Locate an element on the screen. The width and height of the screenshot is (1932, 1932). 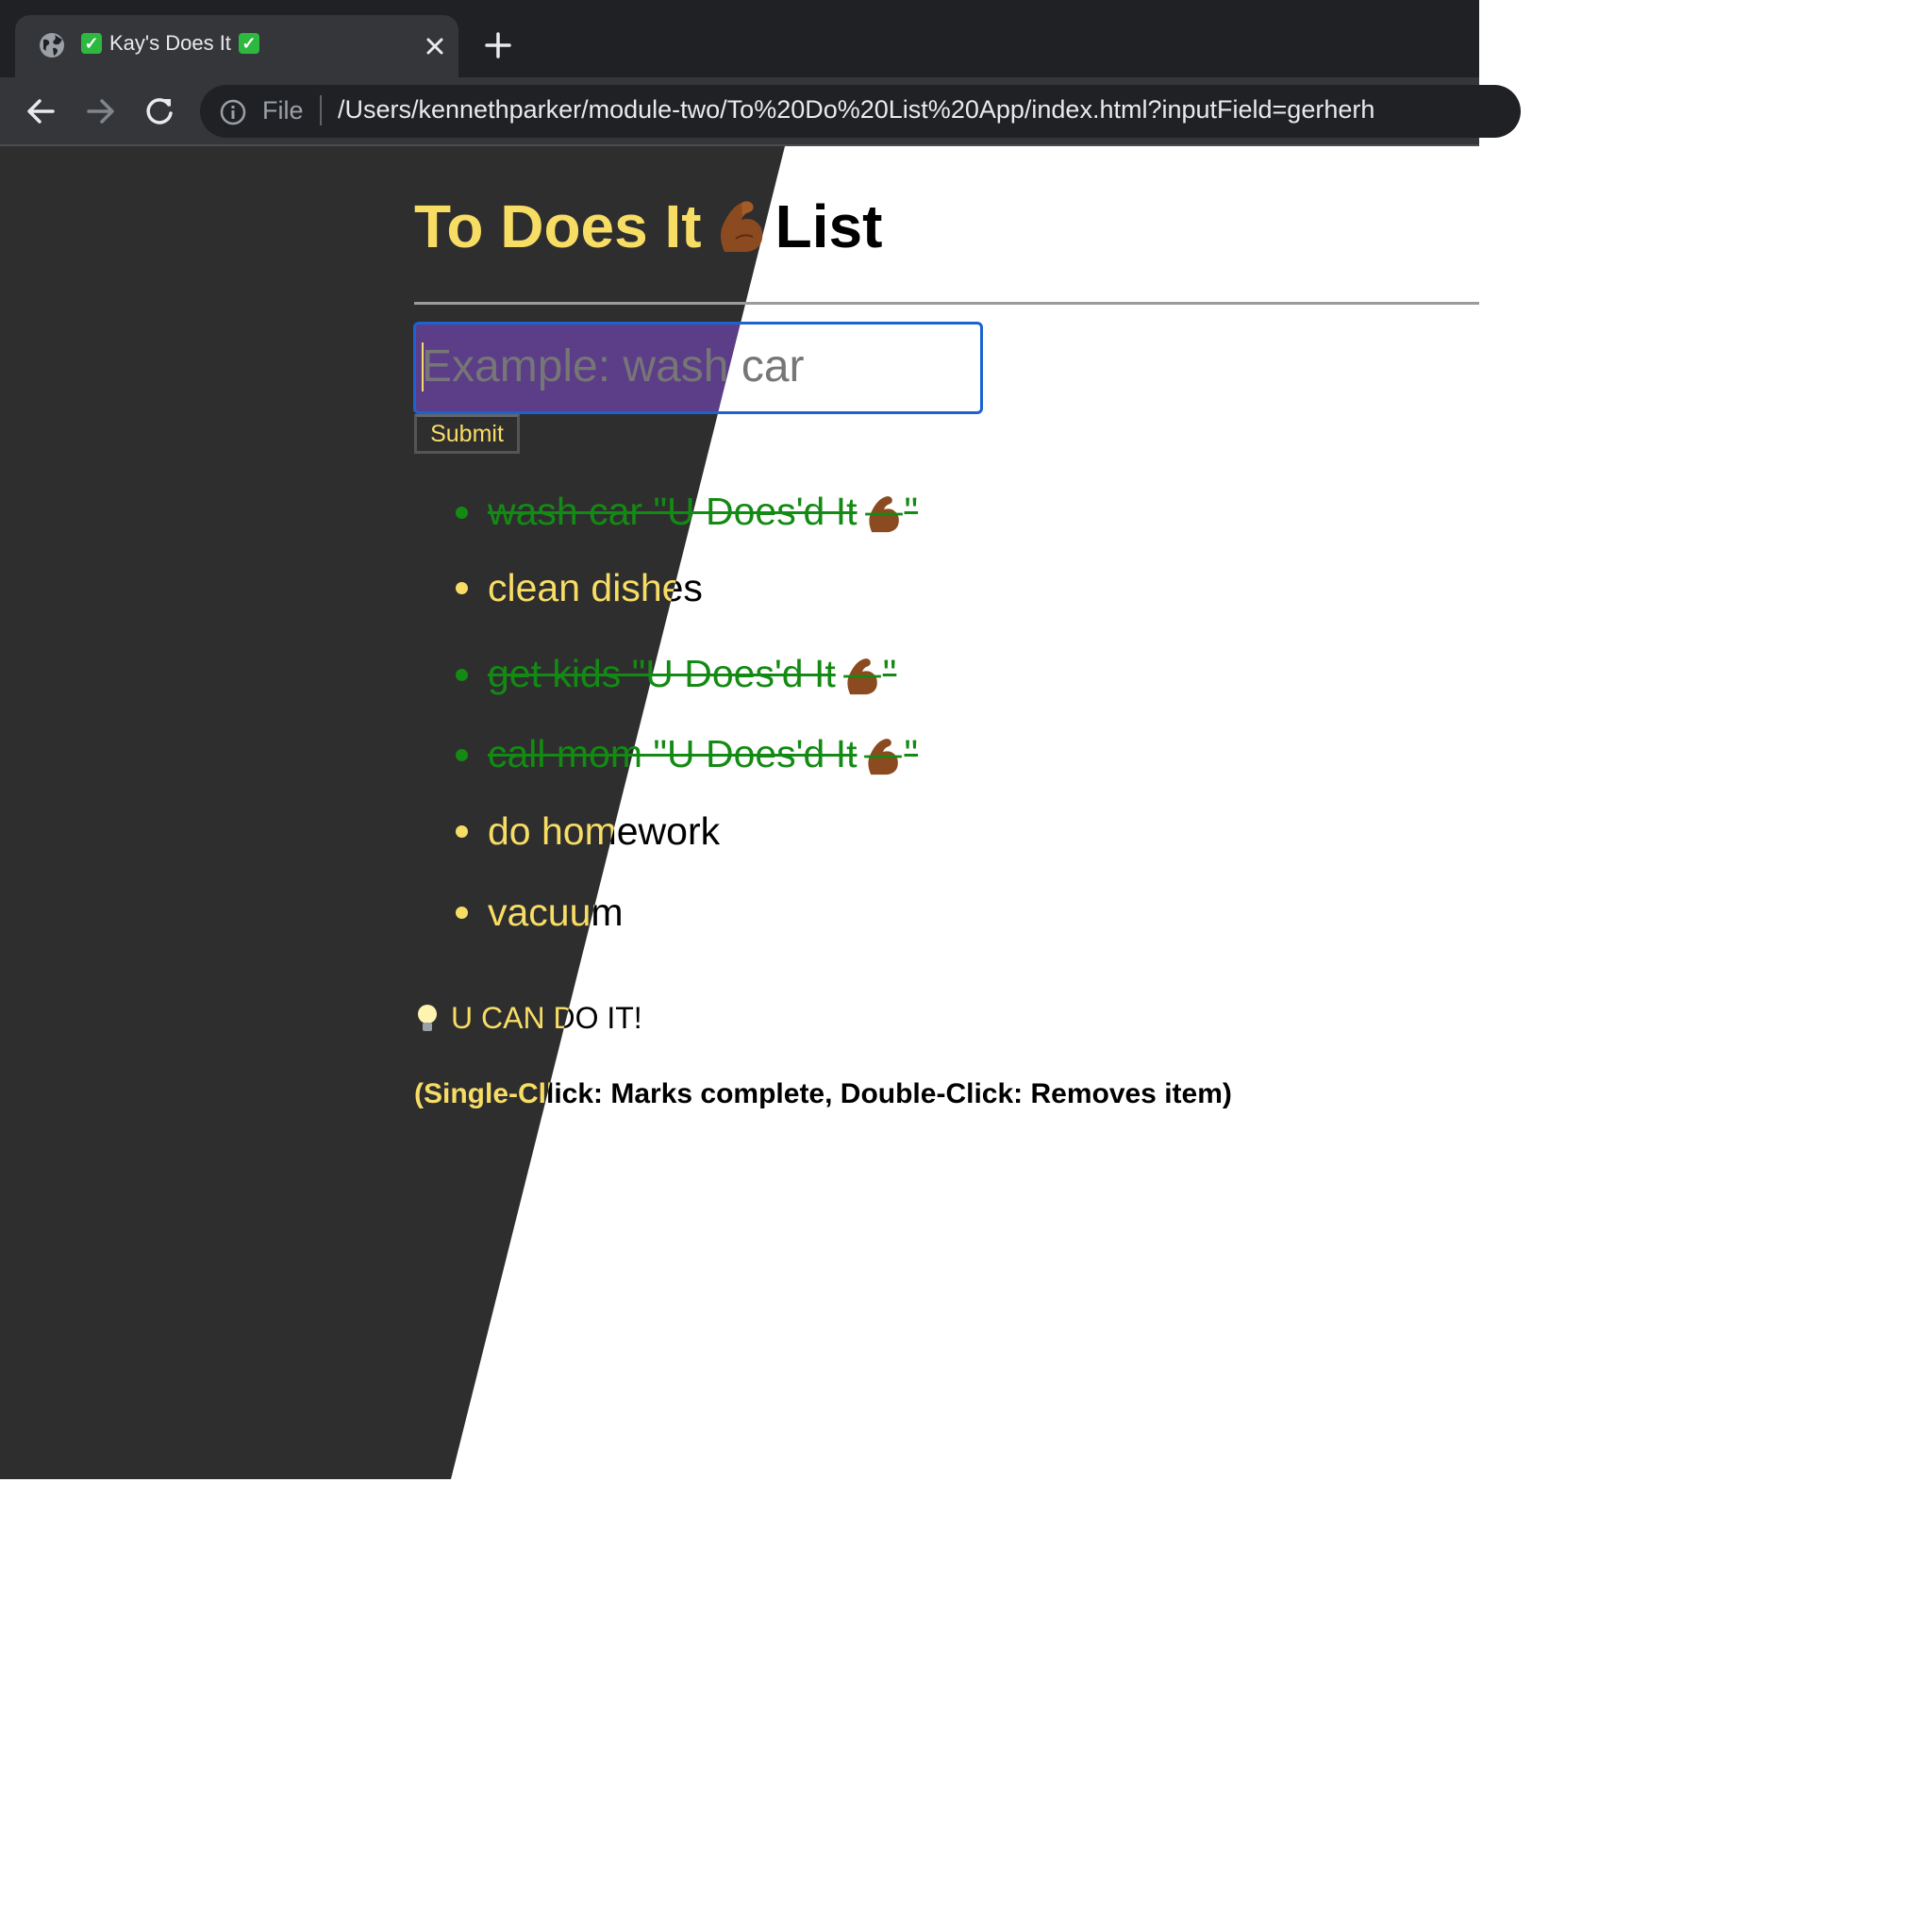
url-separator is located at coordinates (321, 110).